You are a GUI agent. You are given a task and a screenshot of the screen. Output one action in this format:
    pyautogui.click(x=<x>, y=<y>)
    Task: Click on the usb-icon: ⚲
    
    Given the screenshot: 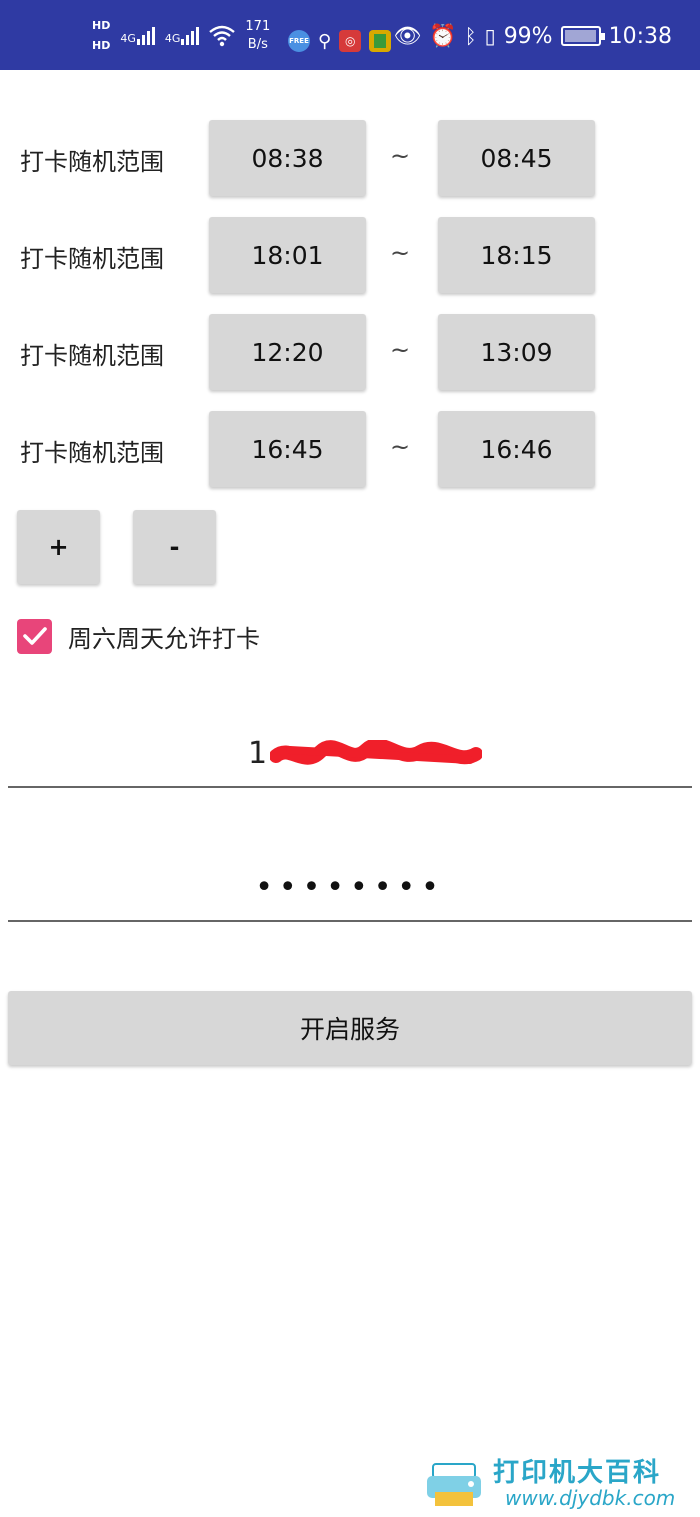 What is the action you would take?
    pyautogui.click(x=325, y=41)
    